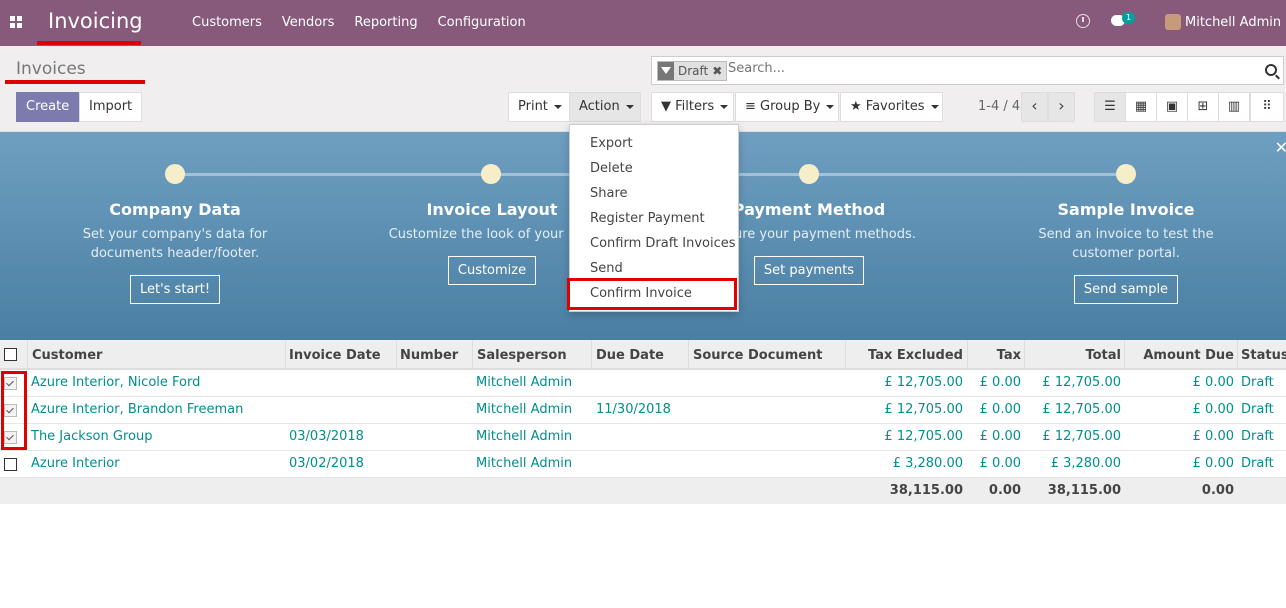 The width and height of the screenshot is (1286, 608). What do you see at coordinates (111, 107) in the screenshot?
I see `import-button: Import` at bounding box center [111, 107].